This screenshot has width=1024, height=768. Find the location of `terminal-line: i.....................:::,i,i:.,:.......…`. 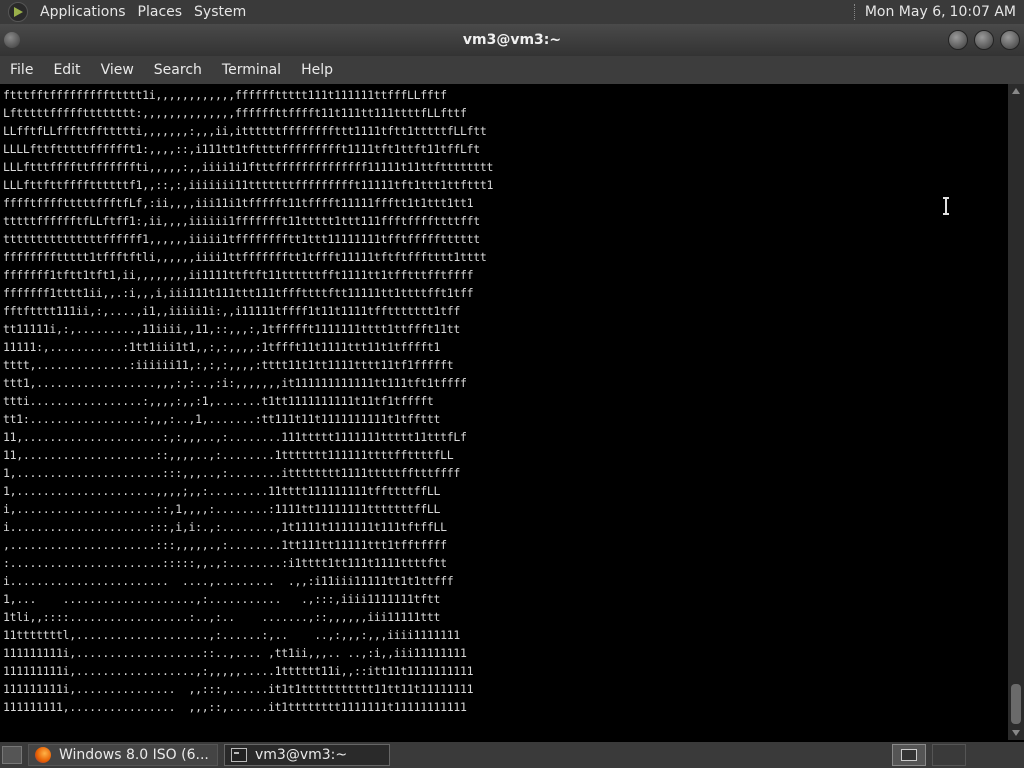

terminal-line: i.....................:::,i,i:.,:.......… is located at coordinates (225, 527).